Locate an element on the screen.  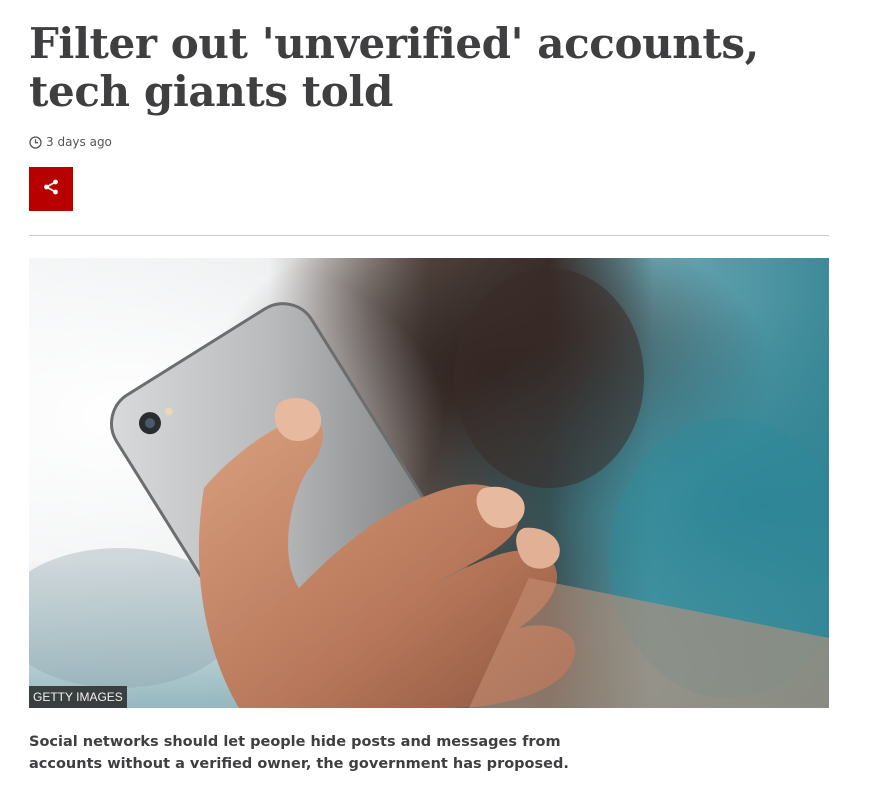
image-credit: GETTY IMAGES is located at coordinates (78, 697).